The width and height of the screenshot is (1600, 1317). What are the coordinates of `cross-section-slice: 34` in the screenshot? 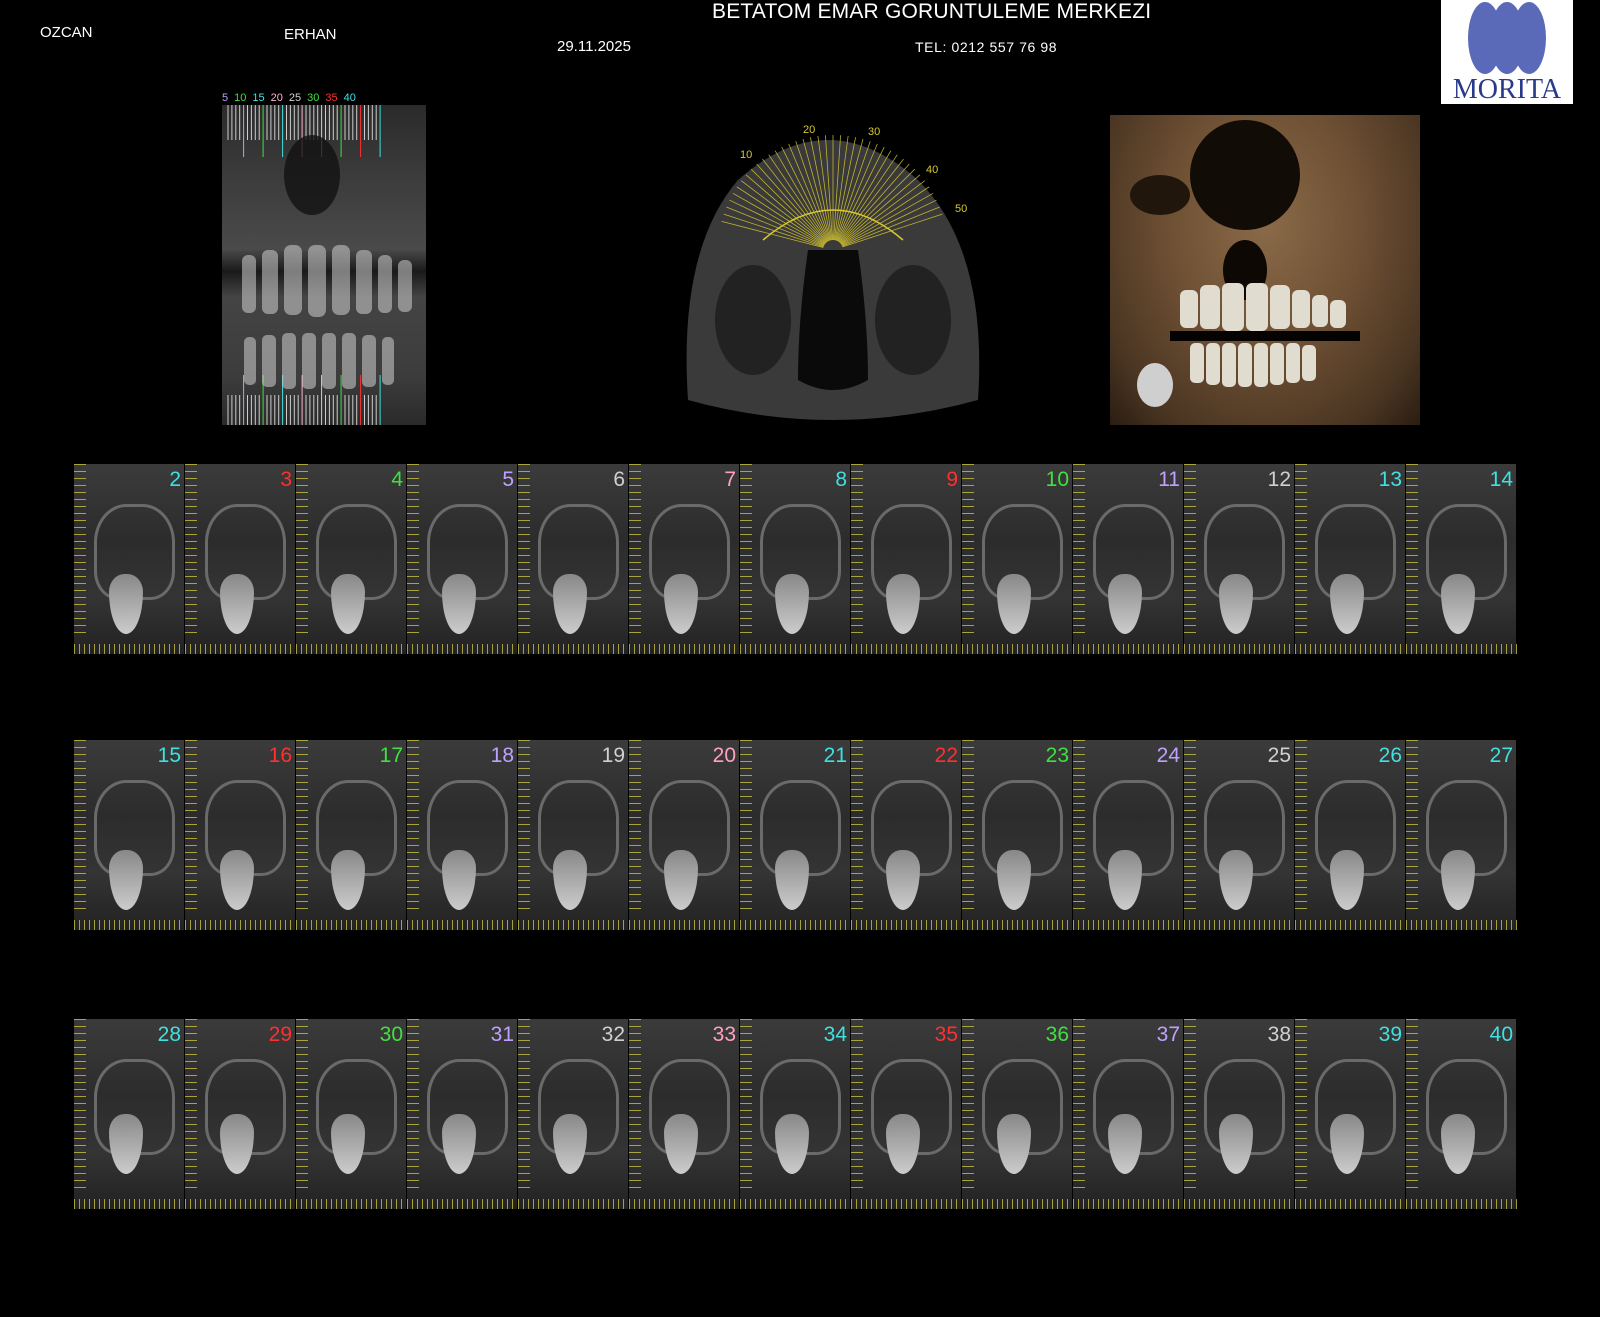 It's located at (795, 1114).